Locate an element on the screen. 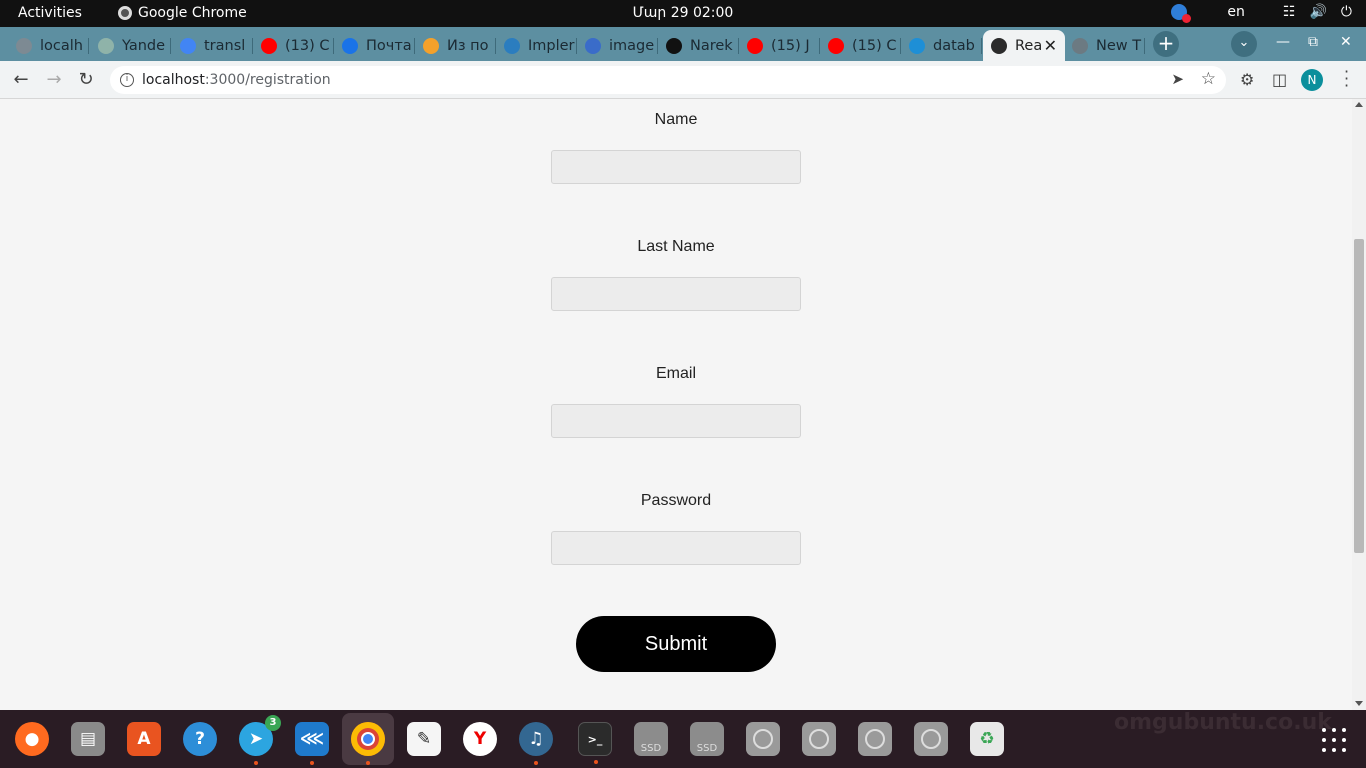  system-tray: en ☷ 🔊 ⏻ is located at coordinates (1261, 13).